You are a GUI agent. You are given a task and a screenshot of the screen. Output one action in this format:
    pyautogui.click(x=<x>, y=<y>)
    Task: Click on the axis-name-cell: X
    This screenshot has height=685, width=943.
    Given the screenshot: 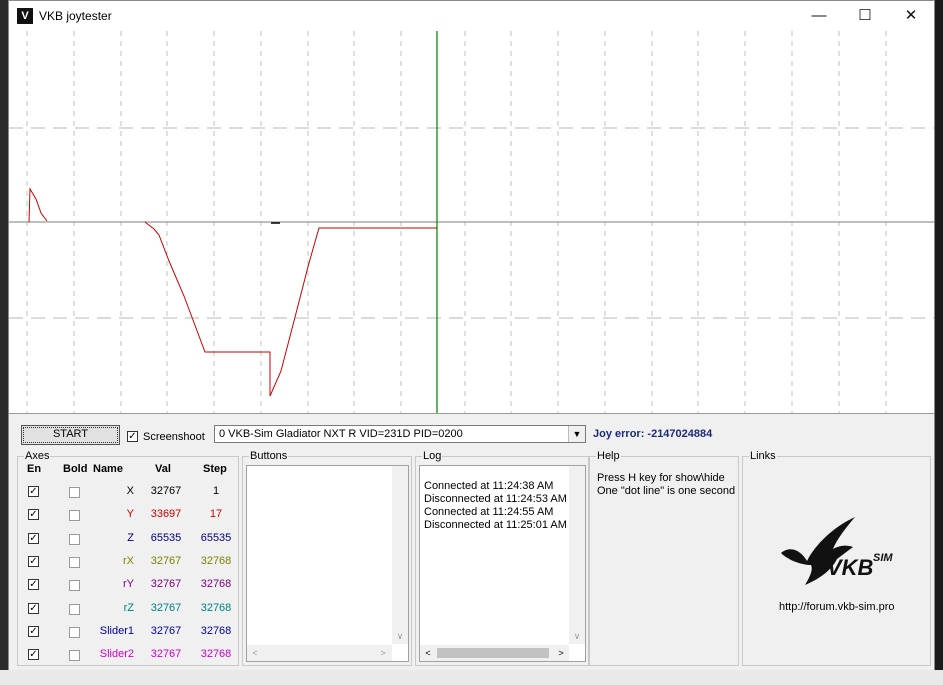 What is the action you would take?
    pyautogui.click(x=130, y=491)
    